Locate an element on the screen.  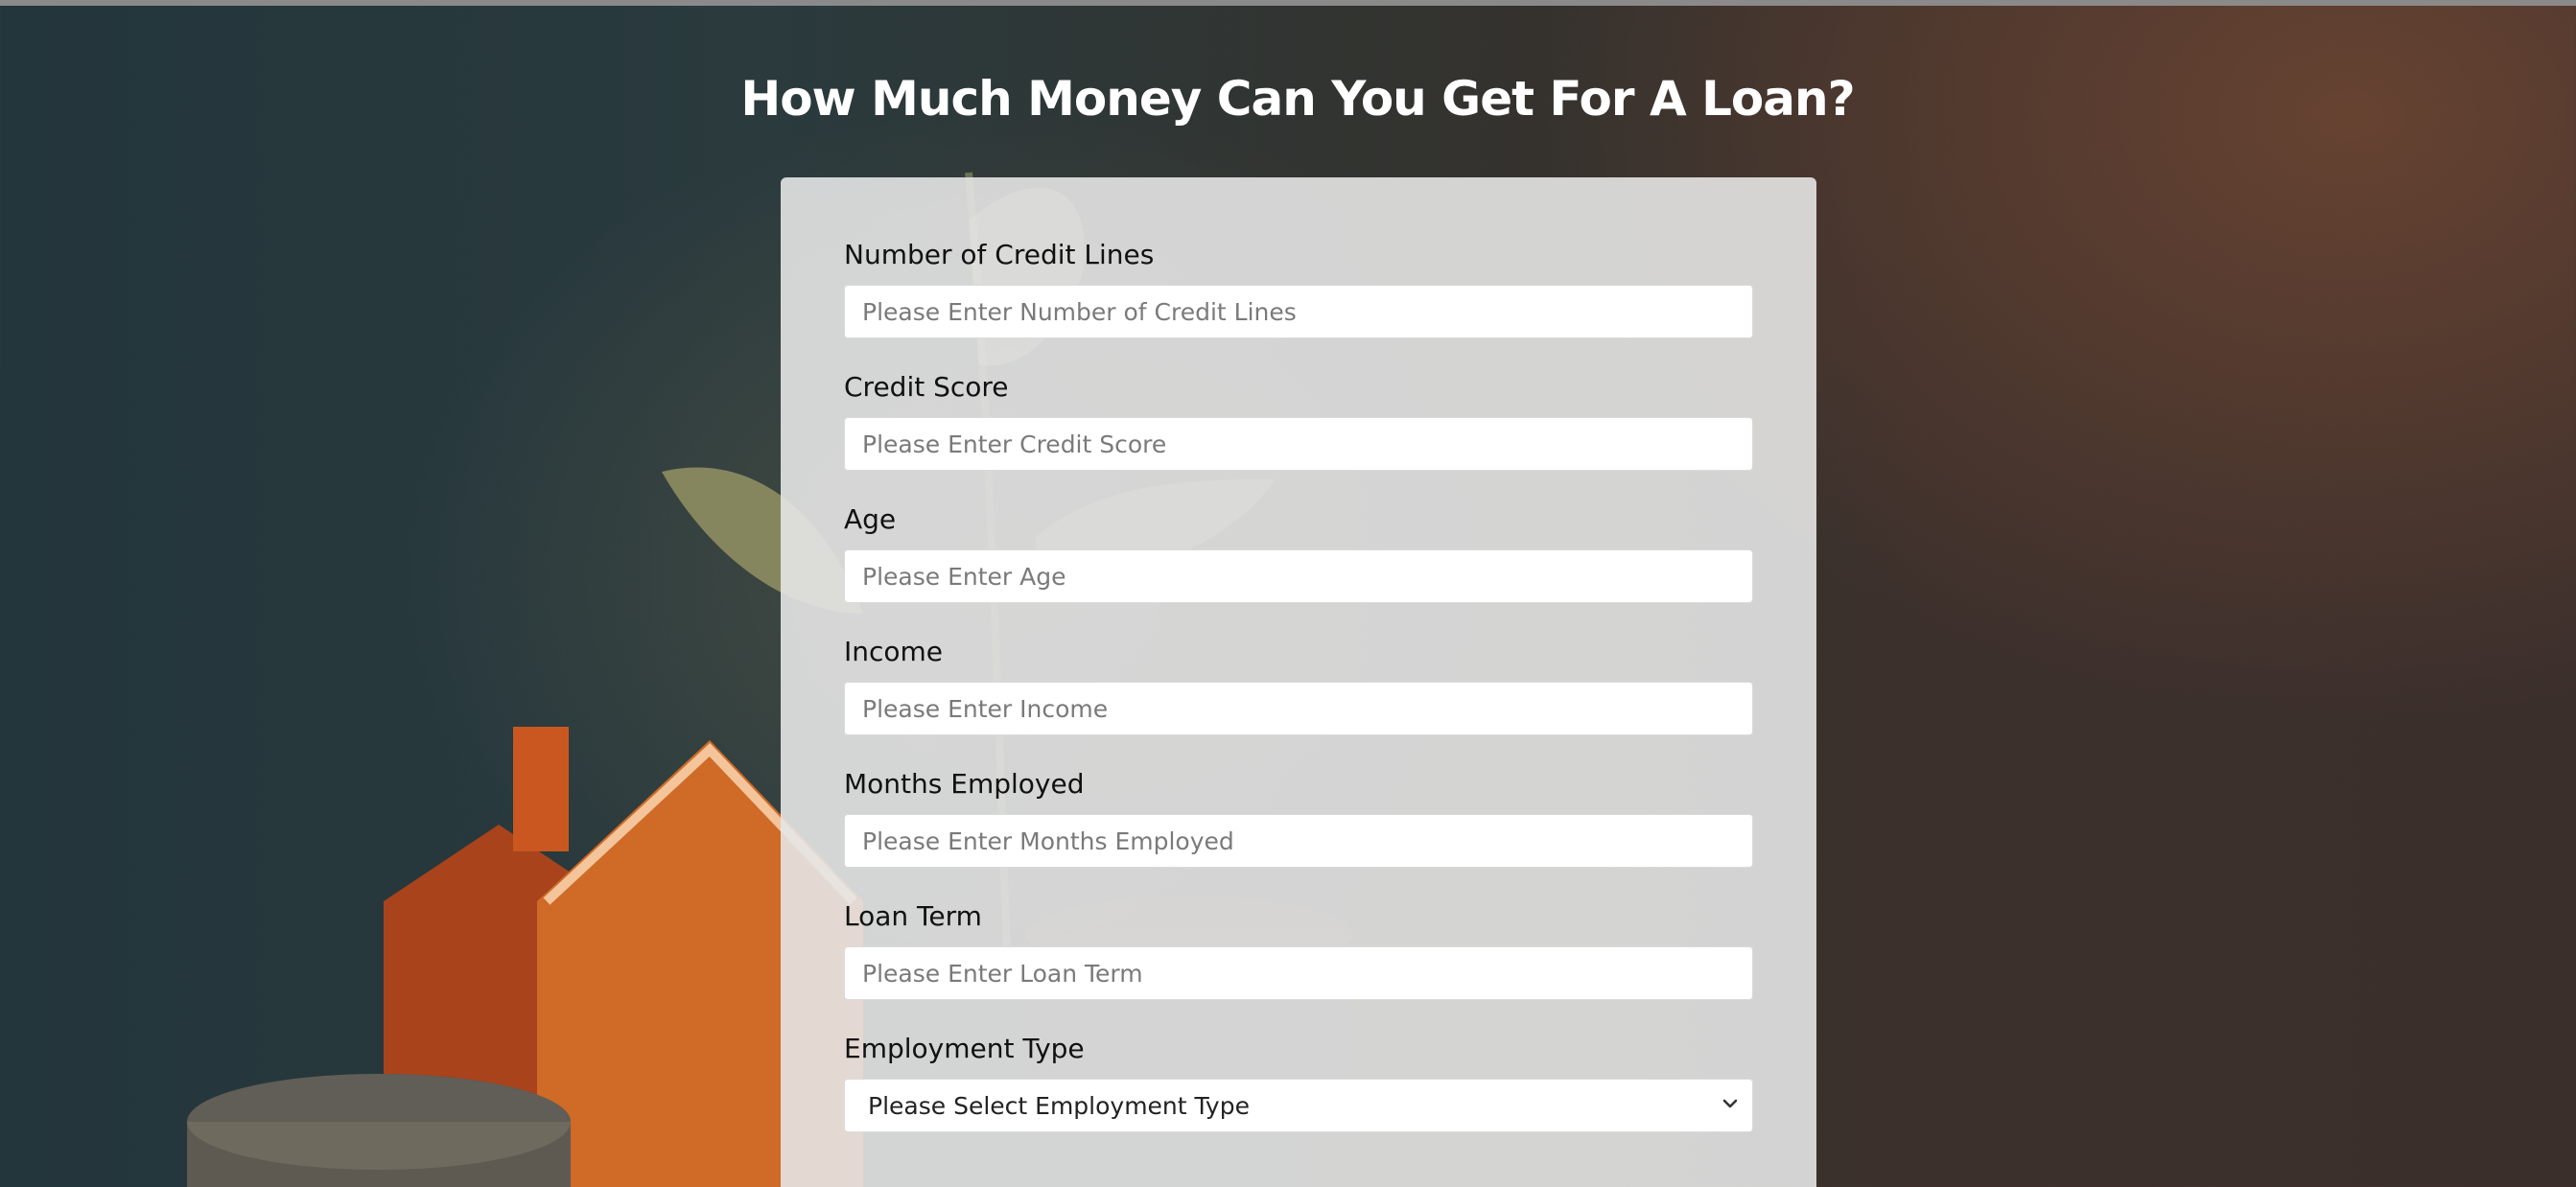
months-employed-field: Months Employed is located at coordinates (1298, 817).